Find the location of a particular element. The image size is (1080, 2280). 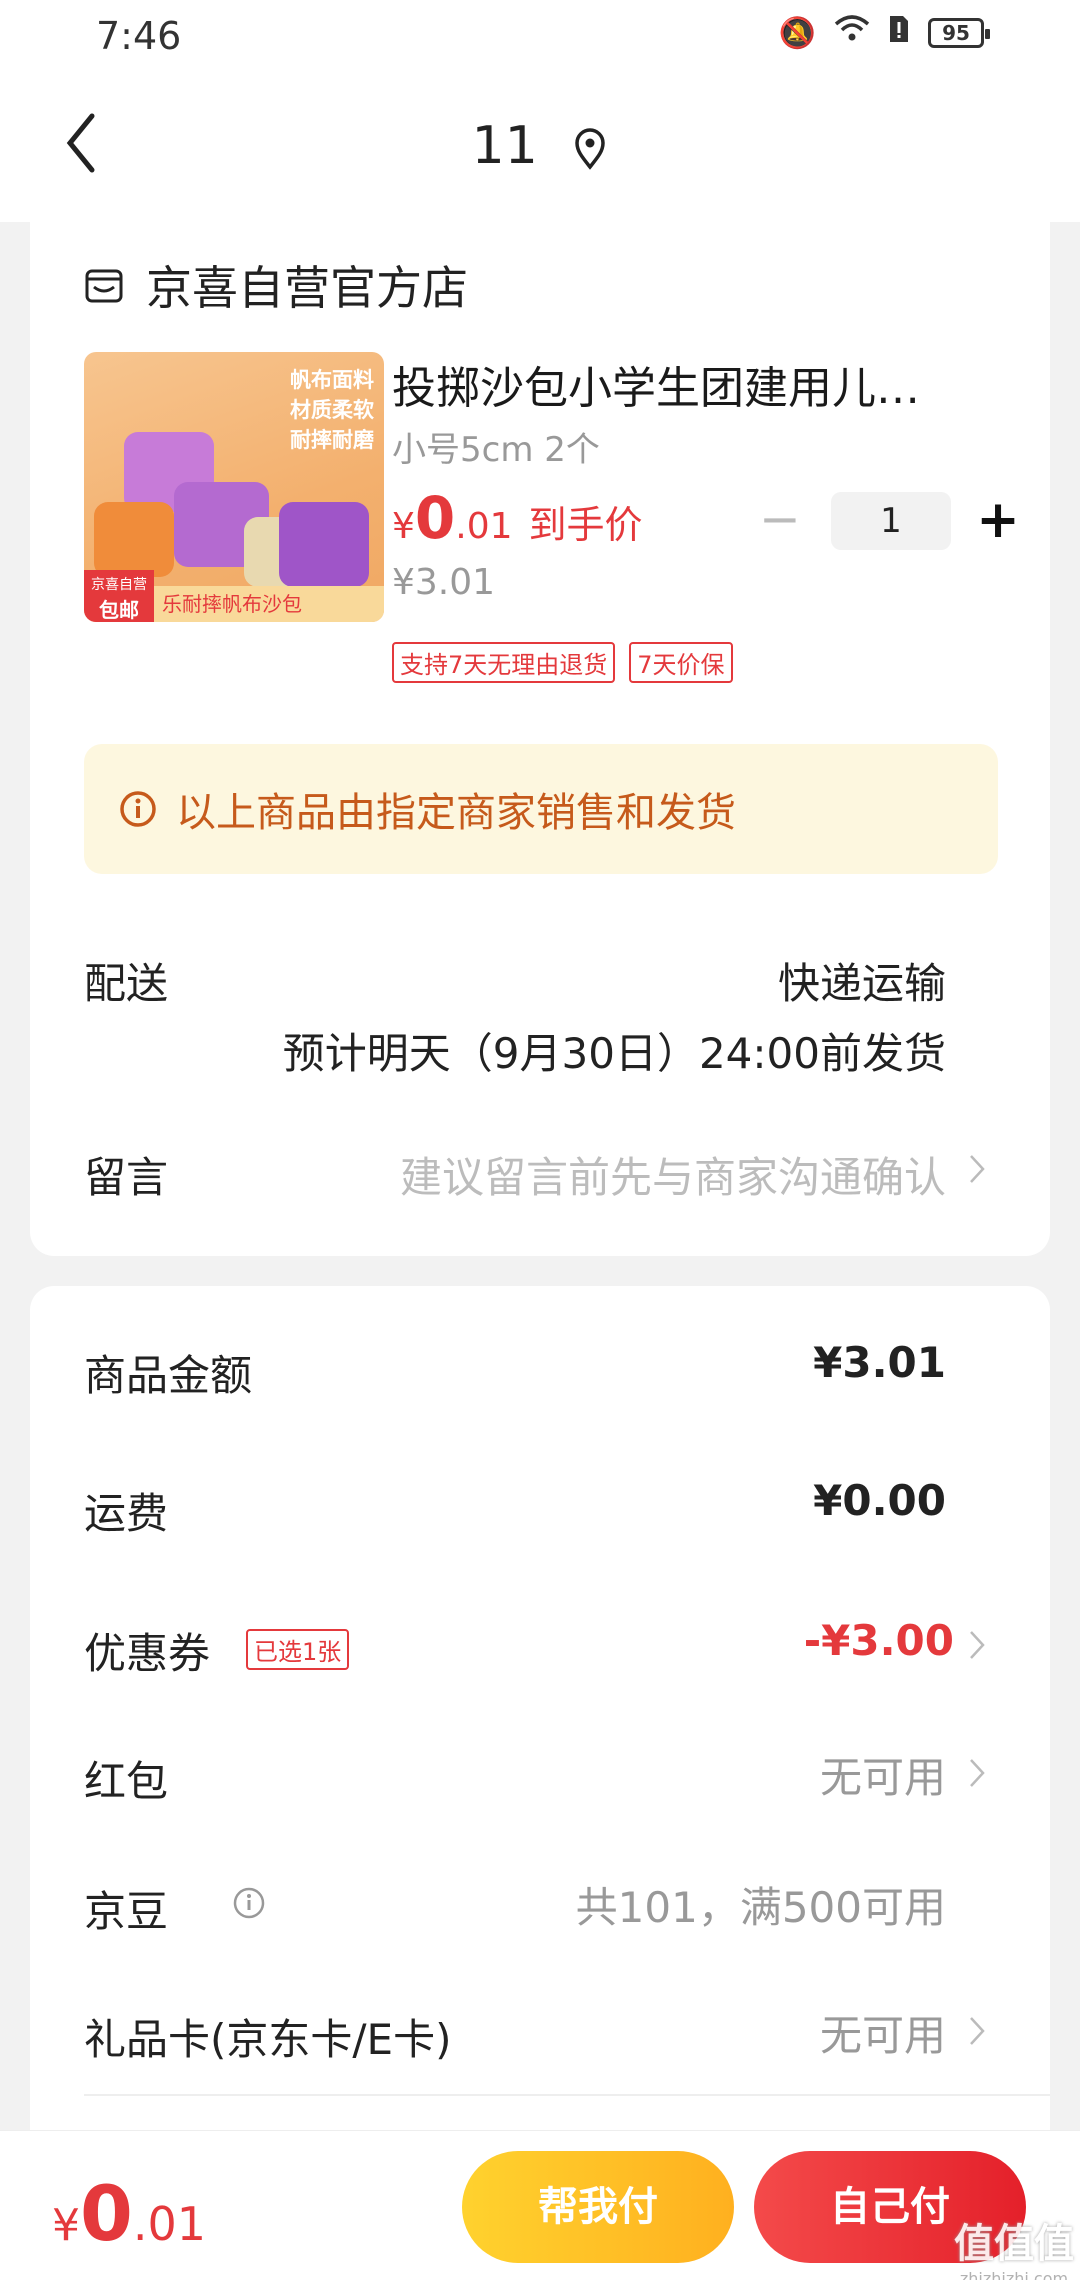

watermark-logo: 值值值 zhizhizhi.com is located at coordinates (1014, 2245).